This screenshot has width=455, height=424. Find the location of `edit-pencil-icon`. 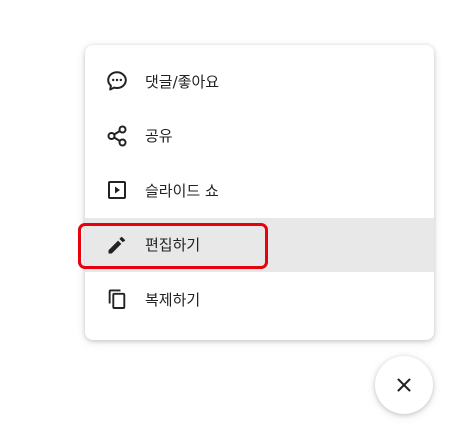

edit-pencil-icon is located at coordinates (117, 245).